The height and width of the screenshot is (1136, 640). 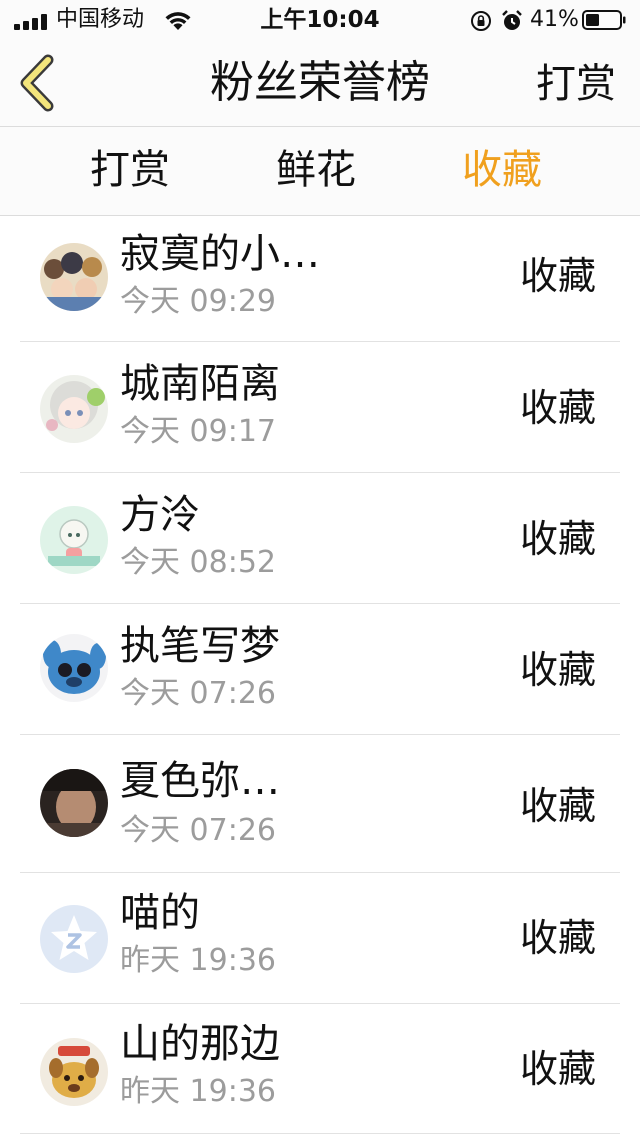 What do you see at coordinates (320, 538) in the screenshot?
I see `list-item: 方泠 今天 08:52 收藏` at bounding box center [320, 538].